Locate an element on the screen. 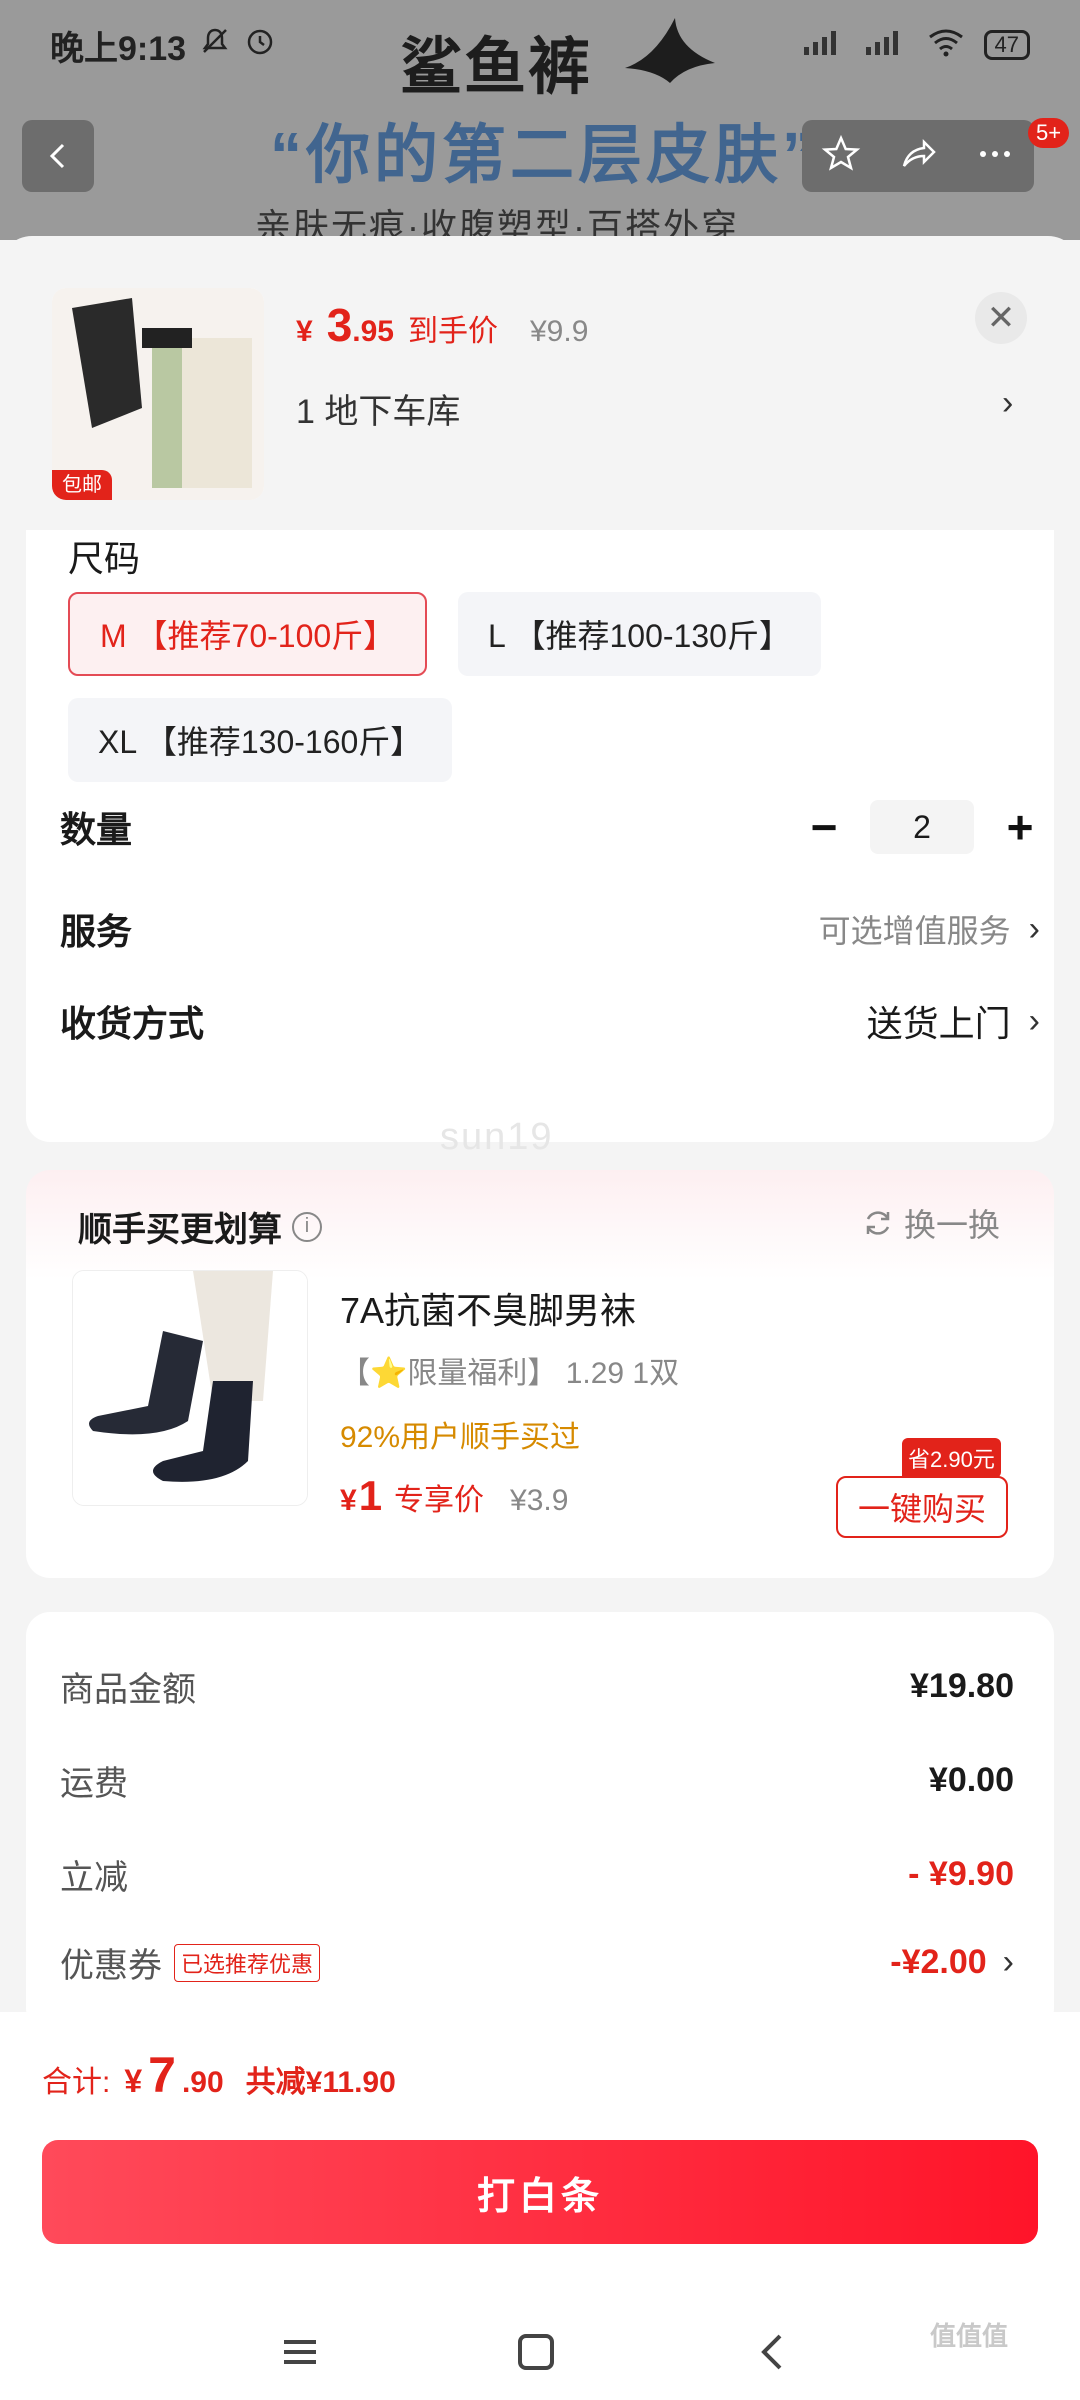 This screenshot has height=2400, width=1080. quantity-plus-button: + is located at coordinates (1020, 827).